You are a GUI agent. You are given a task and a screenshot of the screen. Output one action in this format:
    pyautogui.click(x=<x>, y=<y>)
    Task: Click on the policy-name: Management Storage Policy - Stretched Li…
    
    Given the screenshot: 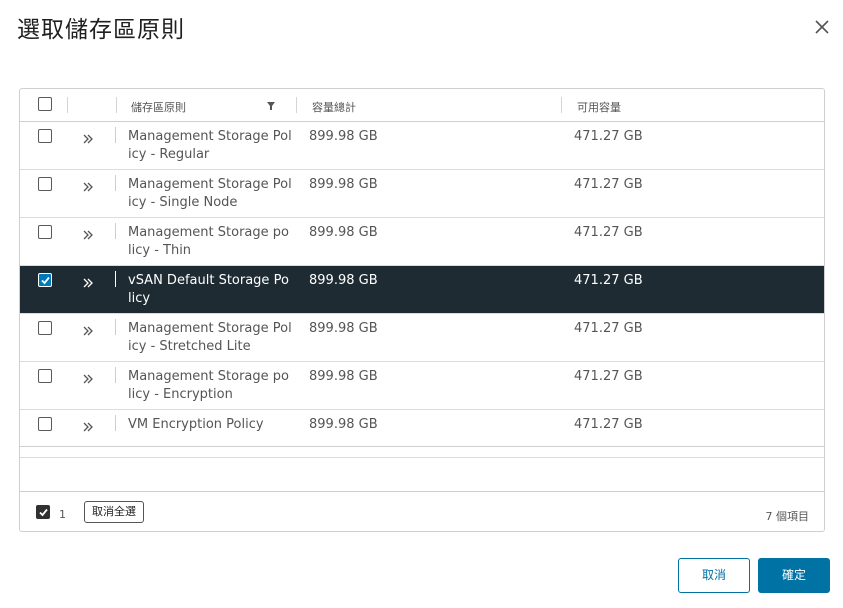 What is the action you would take?
    pyautogui.click(x=210, y=337)
    